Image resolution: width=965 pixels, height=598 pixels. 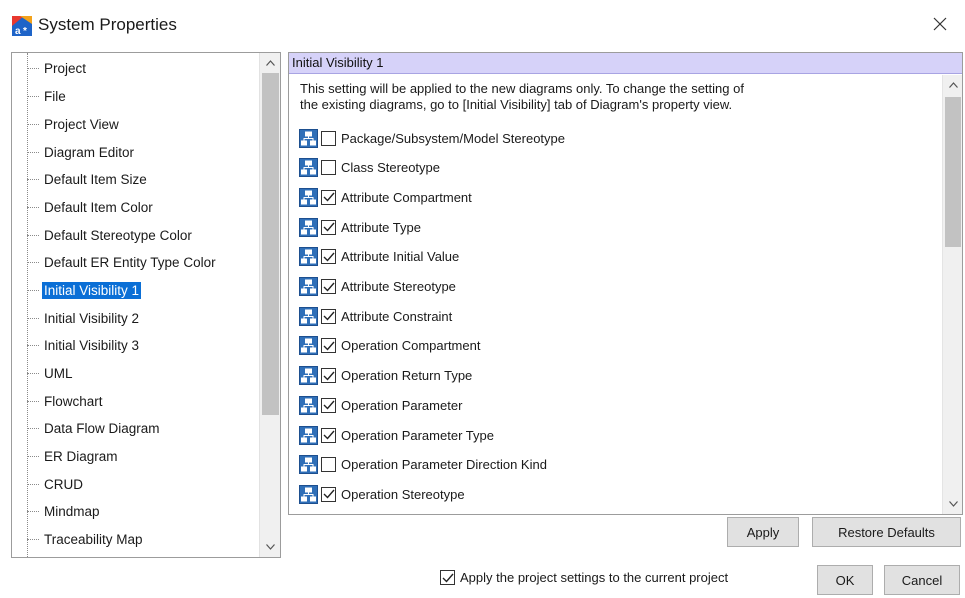 I want to click on tree-item-default-item-color: Default Item Color, so click(x=143, y=207).